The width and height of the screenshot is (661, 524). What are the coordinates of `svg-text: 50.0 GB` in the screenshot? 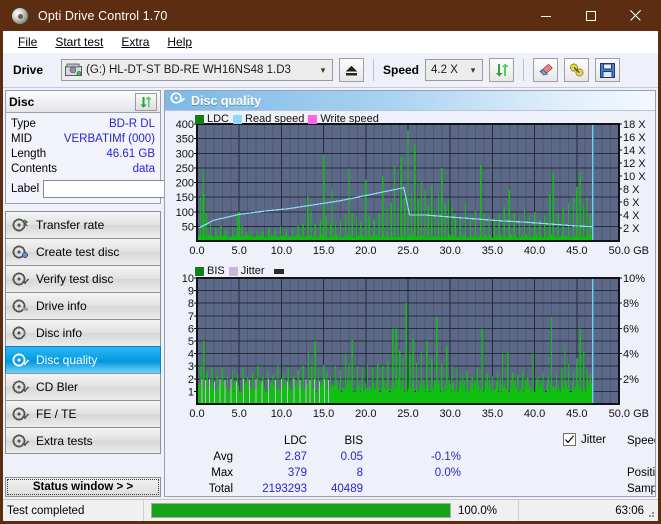 It's located at (629, 414).